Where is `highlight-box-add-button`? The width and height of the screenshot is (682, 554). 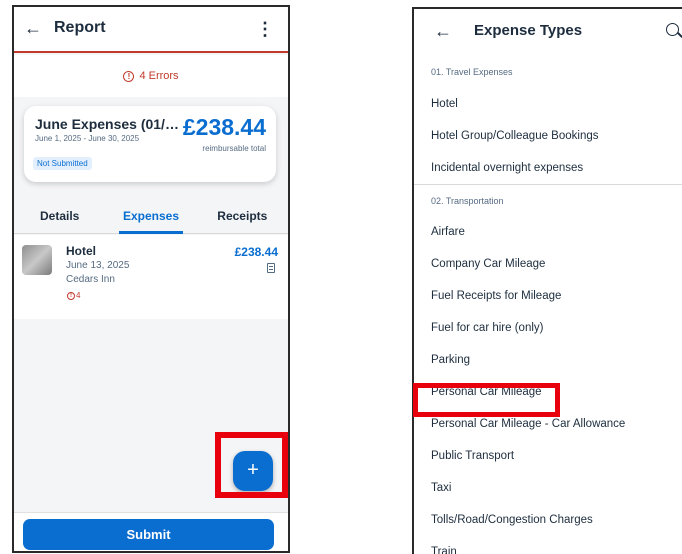
highlight-box-add-button is located at coordinates (251, 465).